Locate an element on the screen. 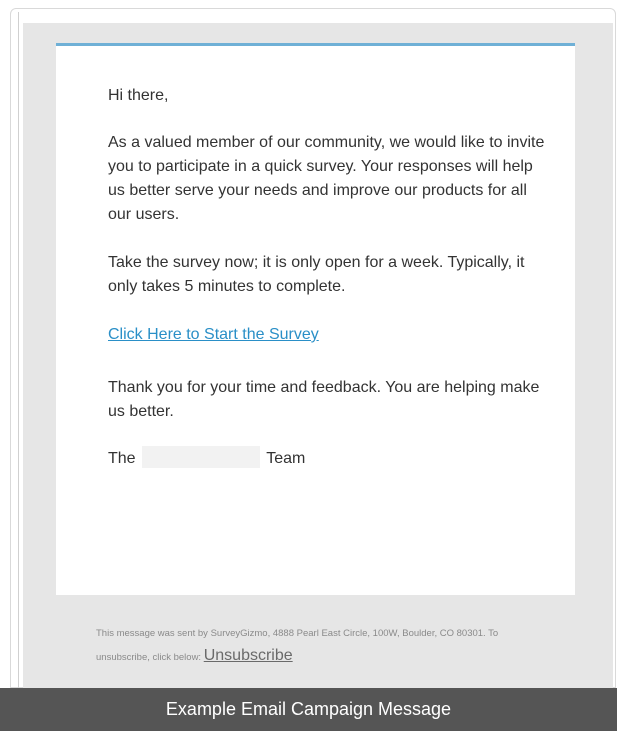  signature-suffix: Team is located at coordinates (286, 458).